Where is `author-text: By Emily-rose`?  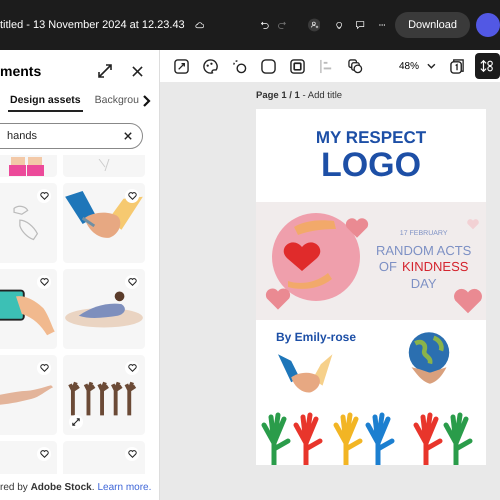
author-text: By Emily-rose is located at coordinates (316, 337).